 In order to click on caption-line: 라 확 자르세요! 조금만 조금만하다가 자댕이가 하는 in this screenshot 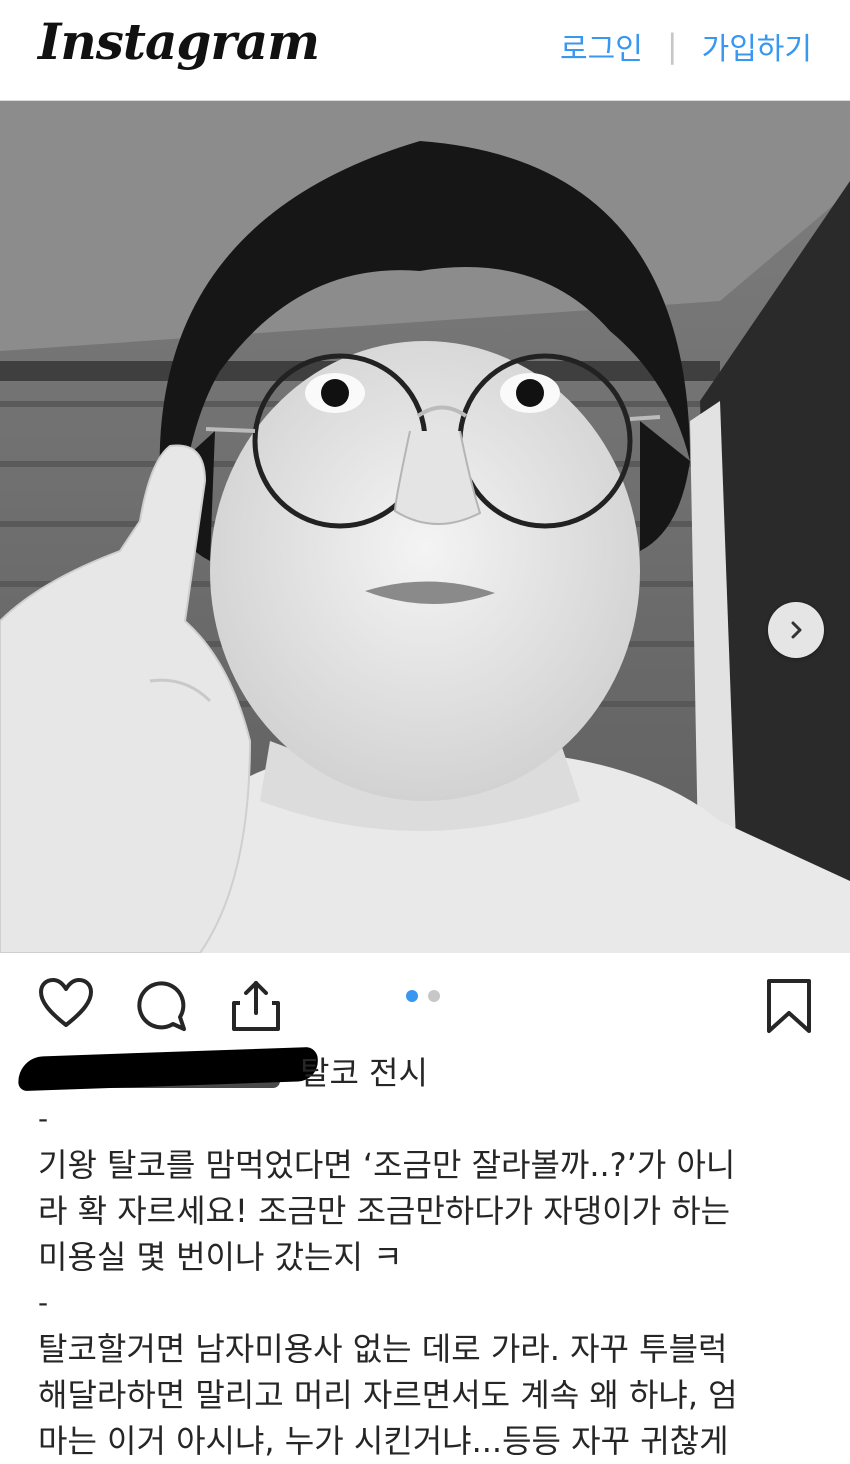, I will do `click(384, 1211)`.